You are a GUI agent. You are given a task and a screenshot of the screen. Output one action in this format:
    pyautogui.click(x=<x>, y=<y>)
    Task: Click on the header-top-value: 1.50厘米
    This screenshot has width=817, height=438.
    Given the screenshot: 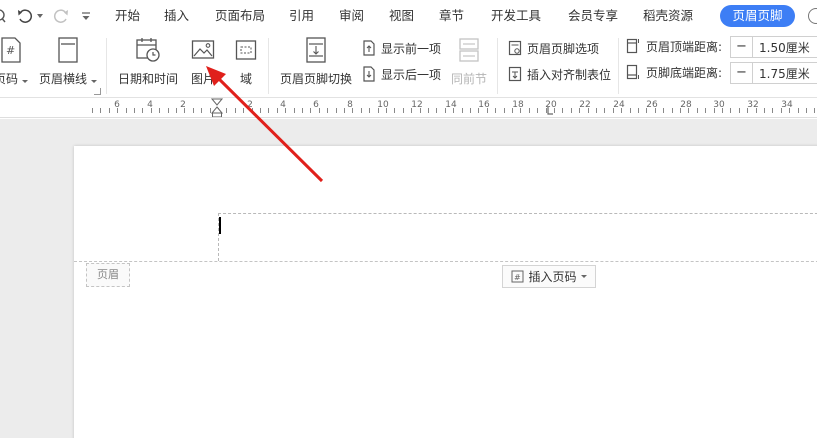 What is the action you would take?
    pyautogui.click(x=781, y=47)
    